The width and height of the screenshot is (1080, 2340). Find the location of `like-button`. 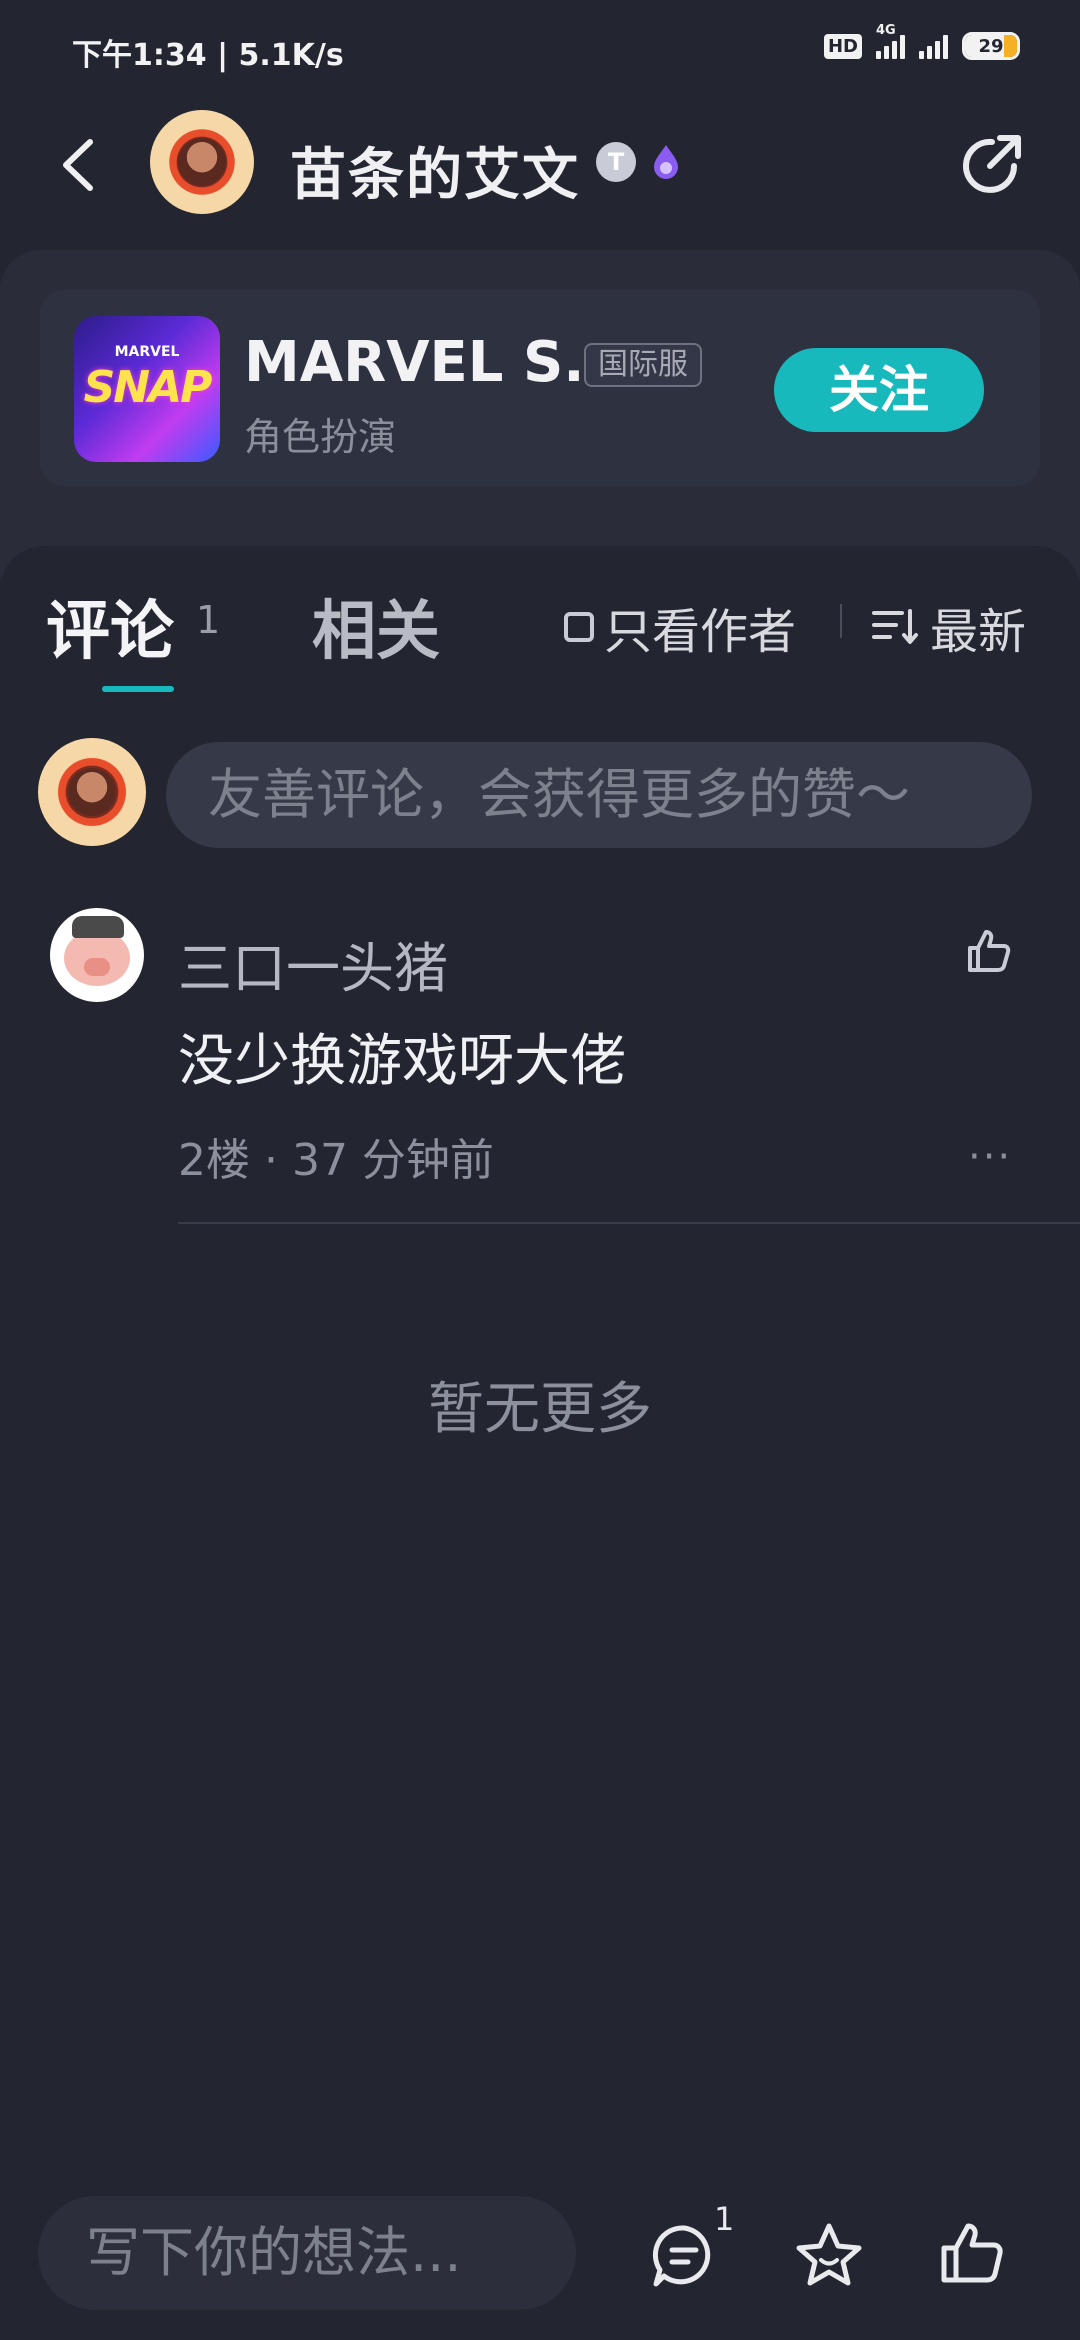

like-button is located at coordinates (973, 2253).